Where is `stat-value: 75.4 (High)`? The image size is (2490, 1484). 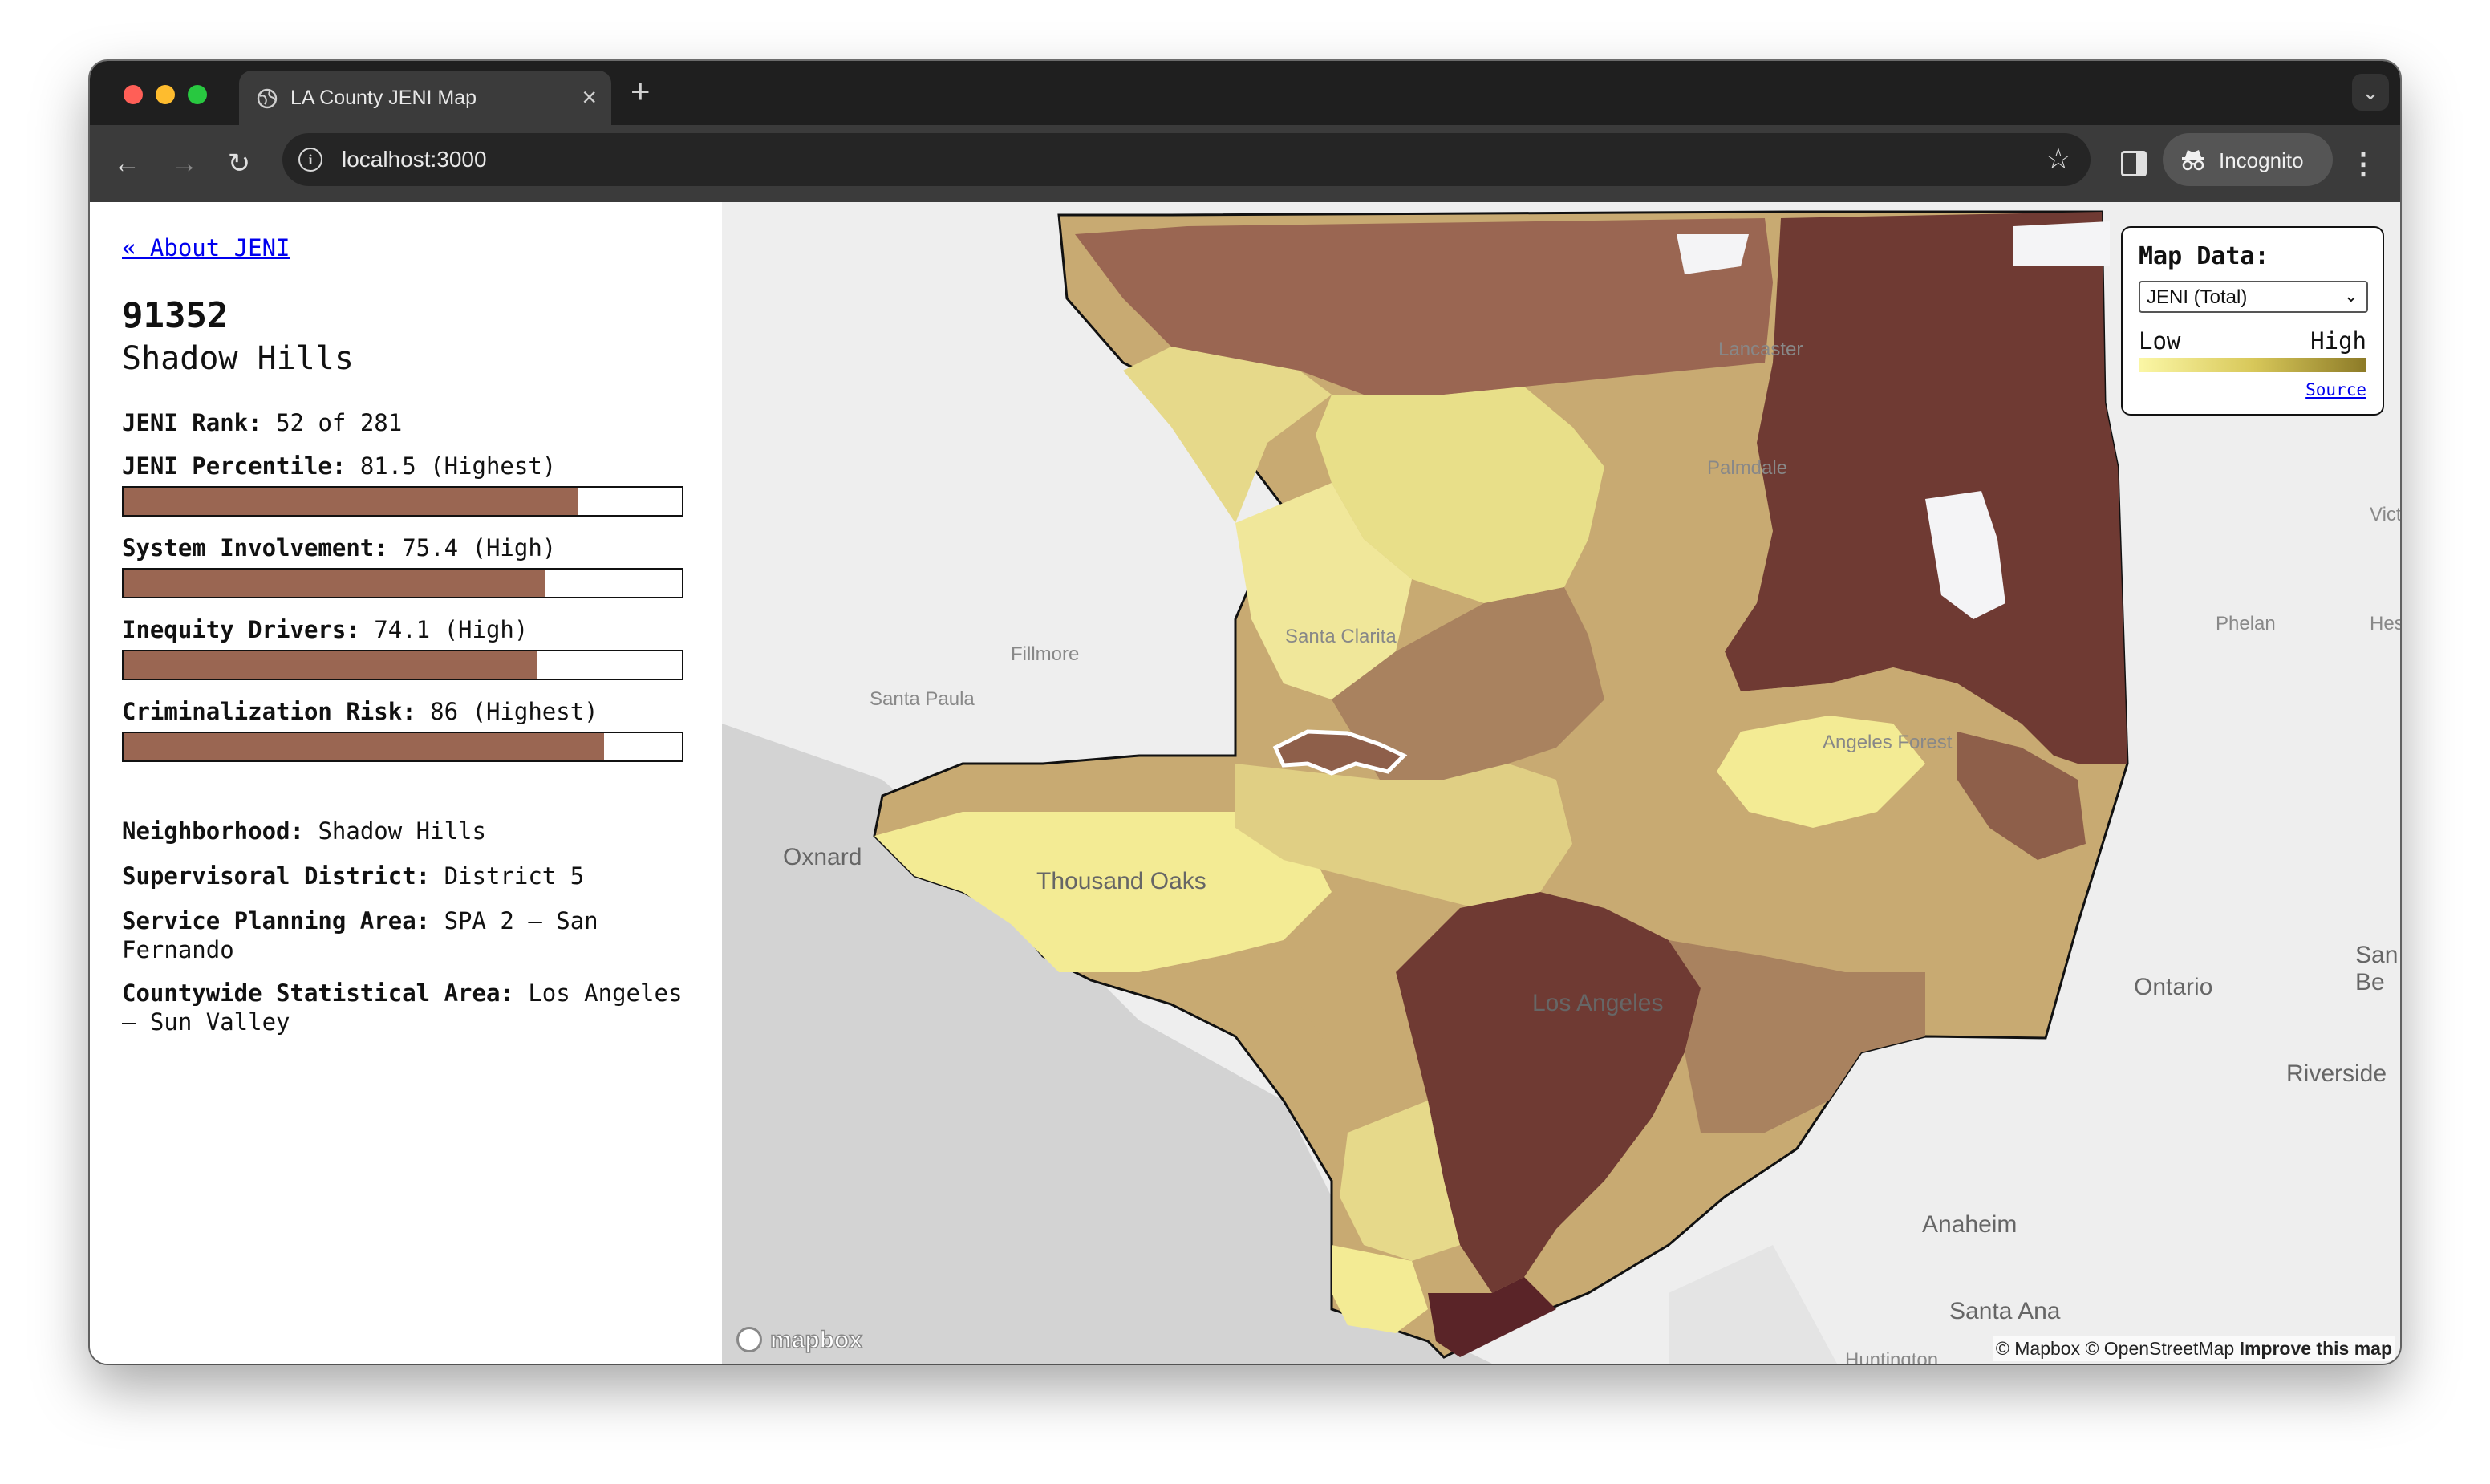 stat-value: 75.4 (High) is located at coordinates (479, 548).